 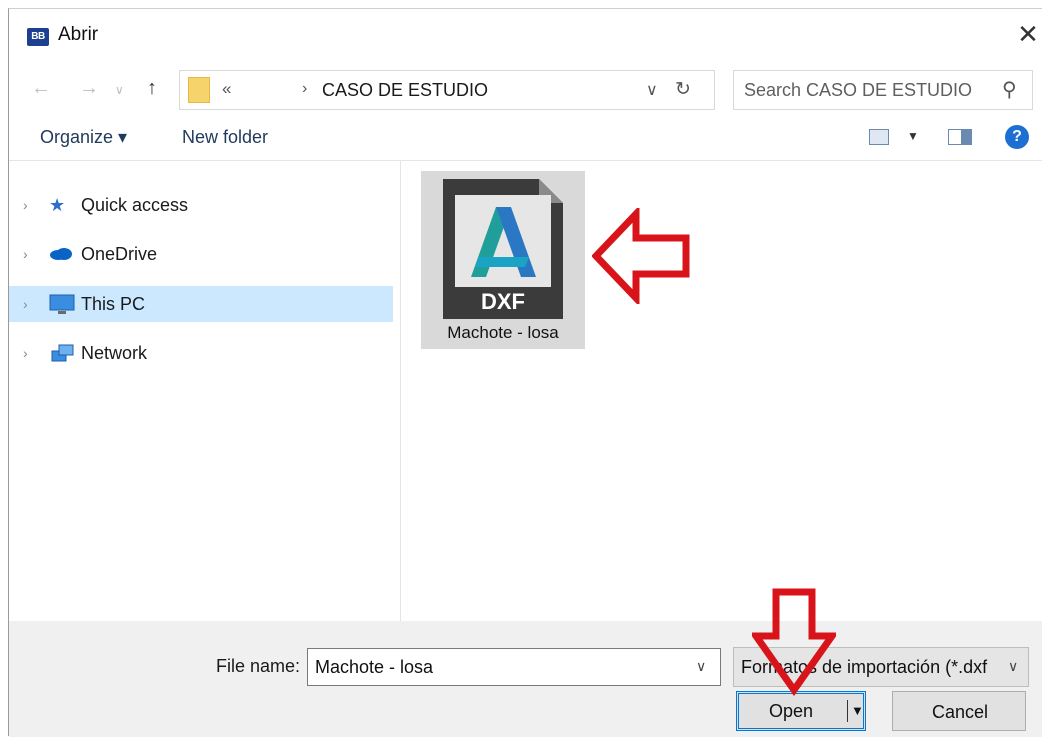 What do you see at coordinates (503, 332) in the screenshot?
I see `file-name-label: Machote - losa` at bounding box center [503, 332].